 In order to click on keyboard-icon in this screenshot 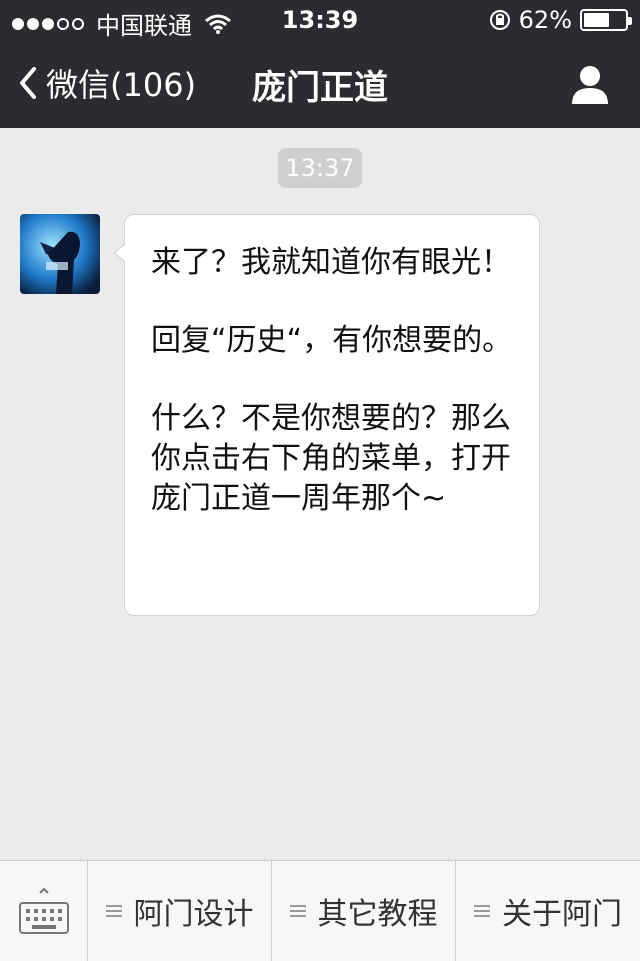, I will do `click(44, 911)`.